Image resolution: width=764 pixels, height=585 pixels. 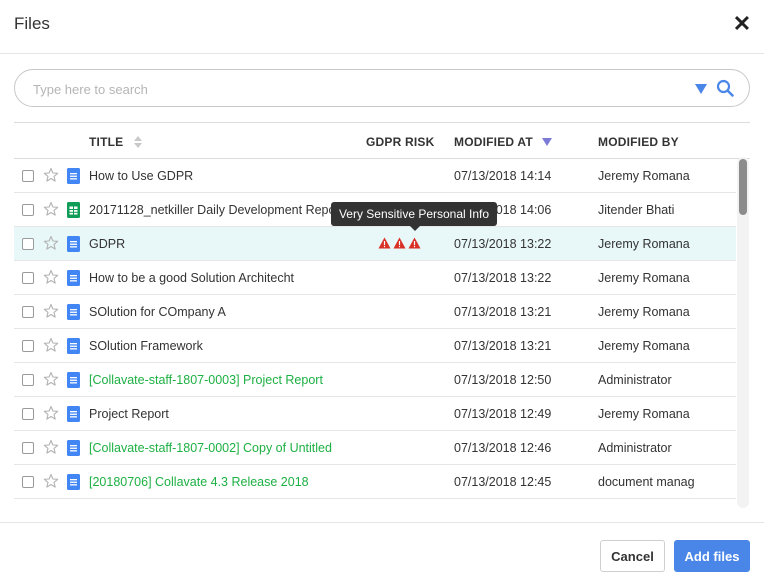 What do you see at coordinates (32, 23) in the screenshot?
I see `dialog-title: Files` at bounding box center [32, 23].